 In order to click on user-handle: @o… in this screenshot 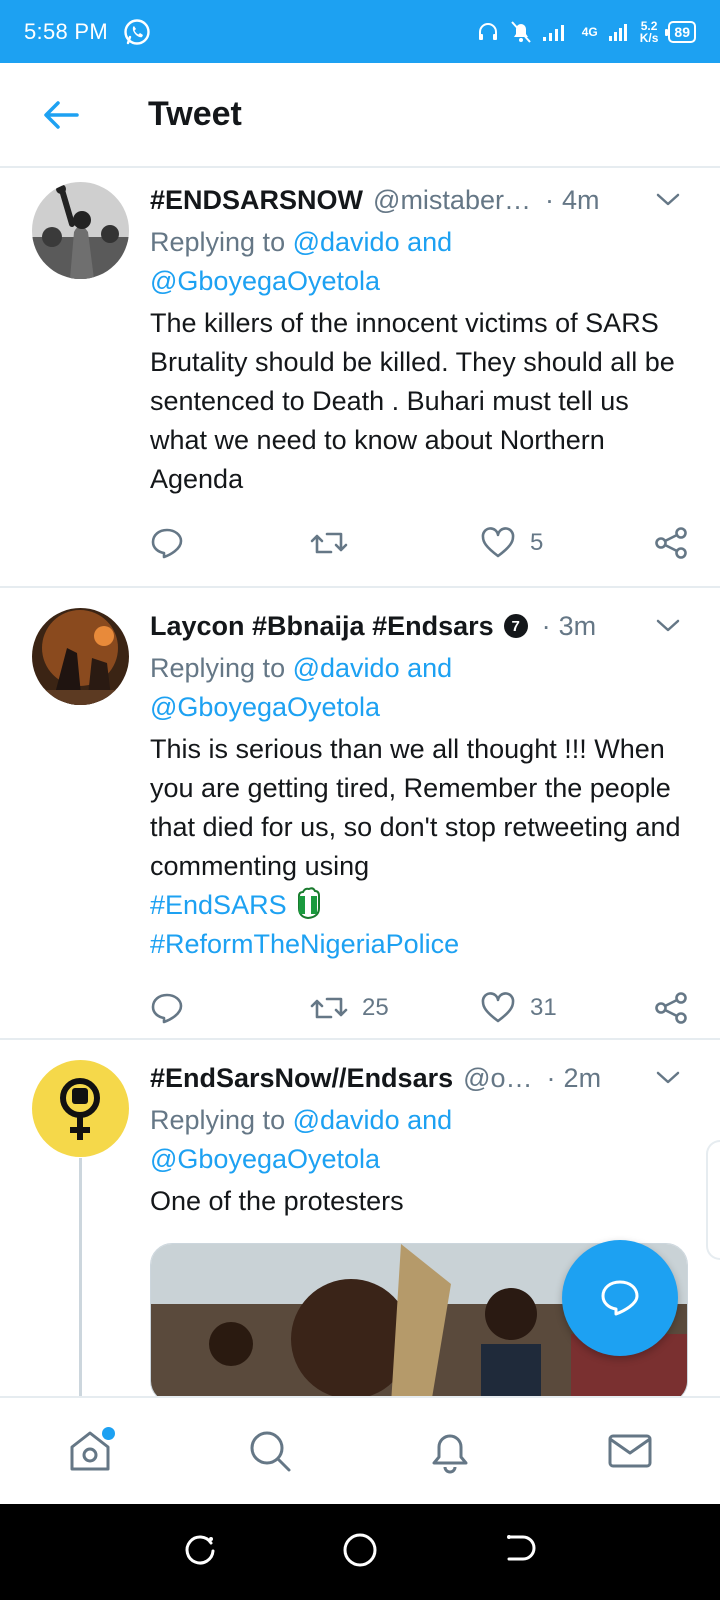, I will do `click(497, 1078)`.